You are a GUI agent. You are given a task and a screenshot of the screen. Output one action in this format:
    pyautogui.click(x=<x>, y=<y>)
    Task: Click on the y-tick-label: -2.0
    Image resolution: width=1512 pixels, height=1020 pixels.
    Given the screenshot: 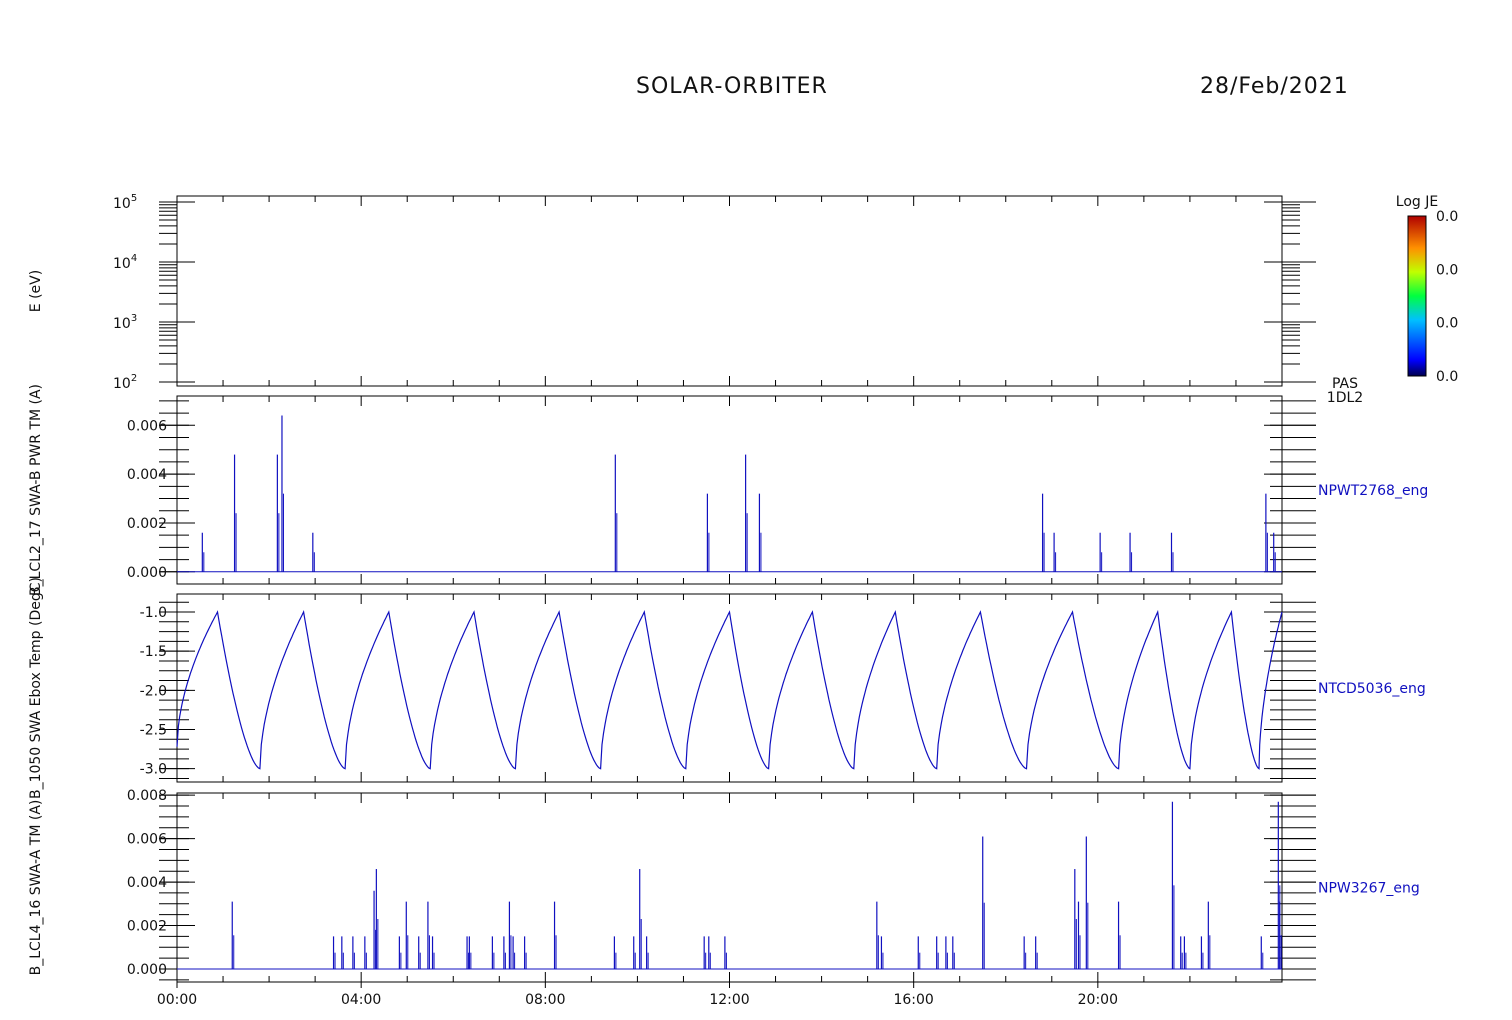 What is the action you would take?
    pyautogui.click(x=153, y=691)
    